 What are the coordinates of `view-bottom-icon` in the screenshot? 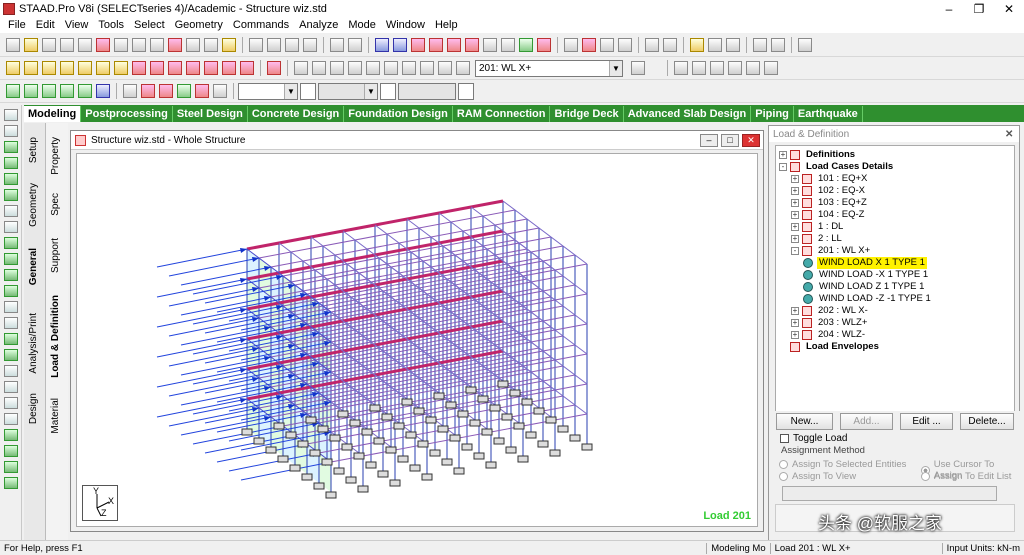 It's located at (103, 68).